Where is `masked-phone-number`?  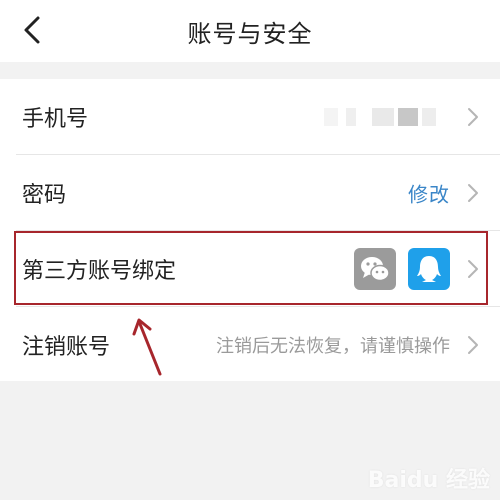
masked-phone-number is located at coordinates (384, 116).